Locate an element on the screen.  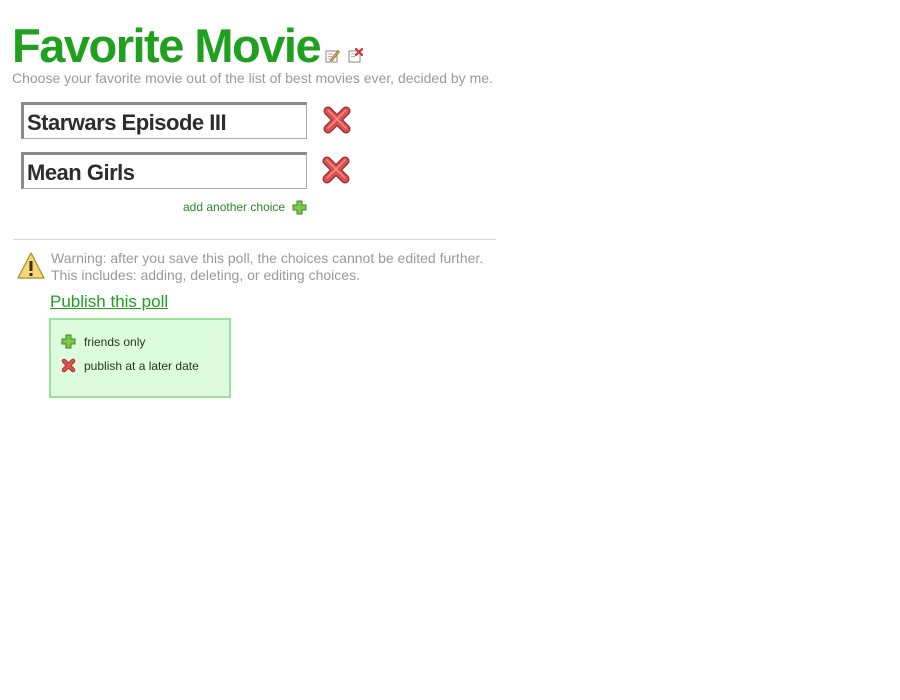
publish-poll-link: Publish this poll is located at coordinates (109, 302).